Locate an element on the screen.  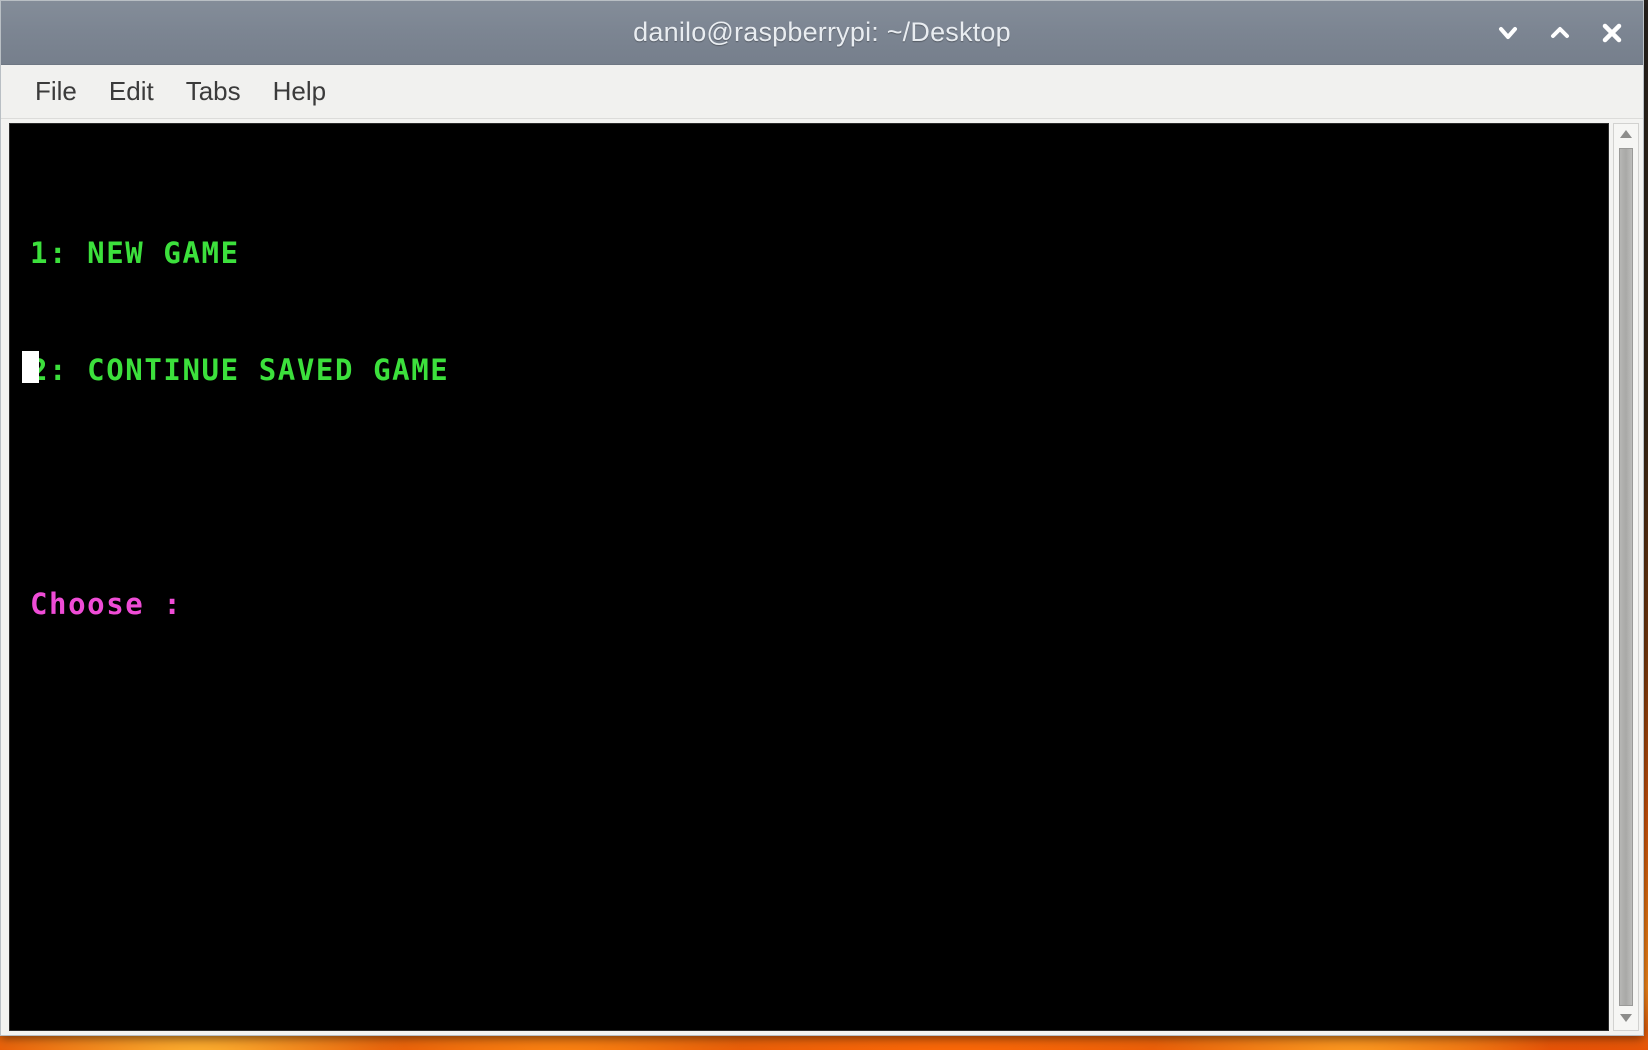
chevron-down-icon is located at coordinates (1508, 33).